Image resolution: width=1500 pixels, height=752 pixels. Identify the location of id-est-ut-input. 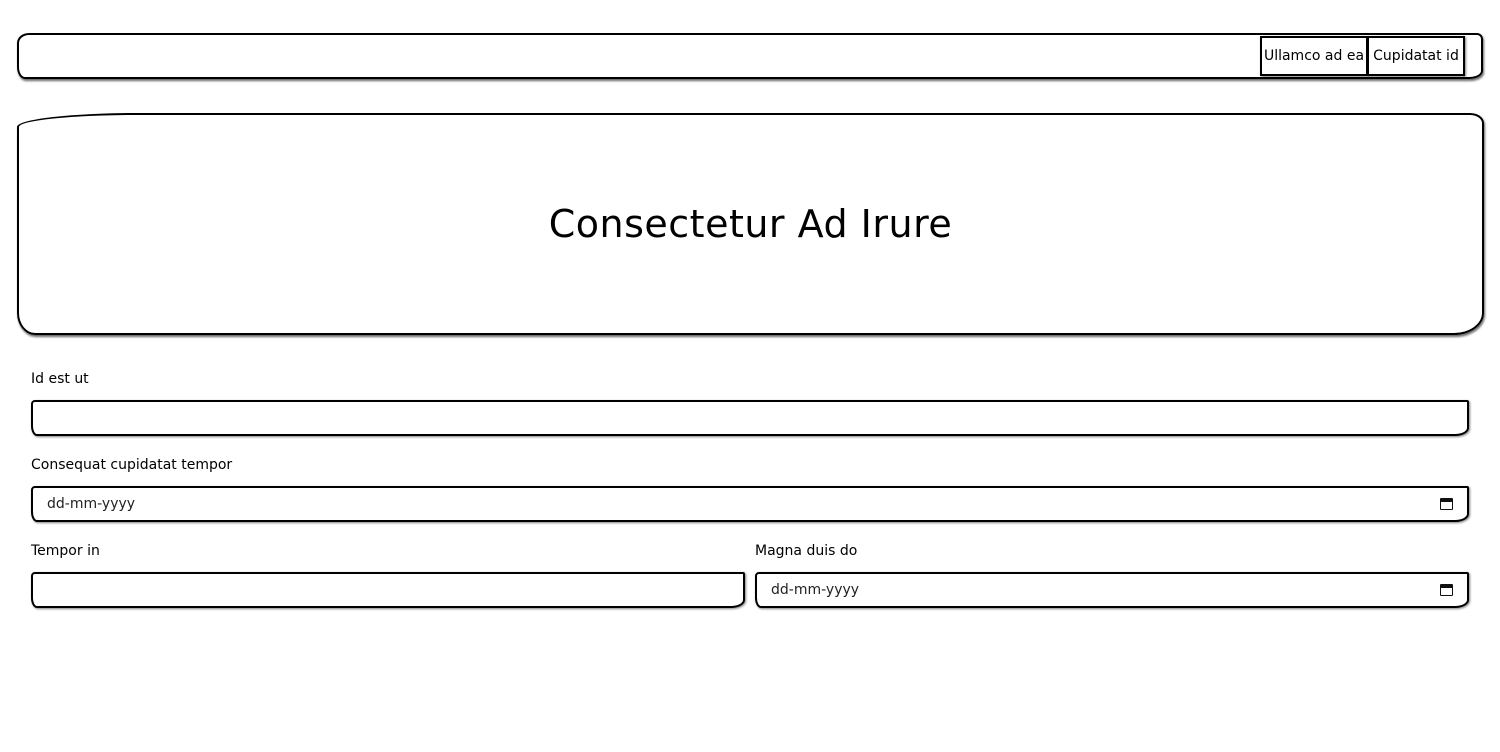
(750, 418).